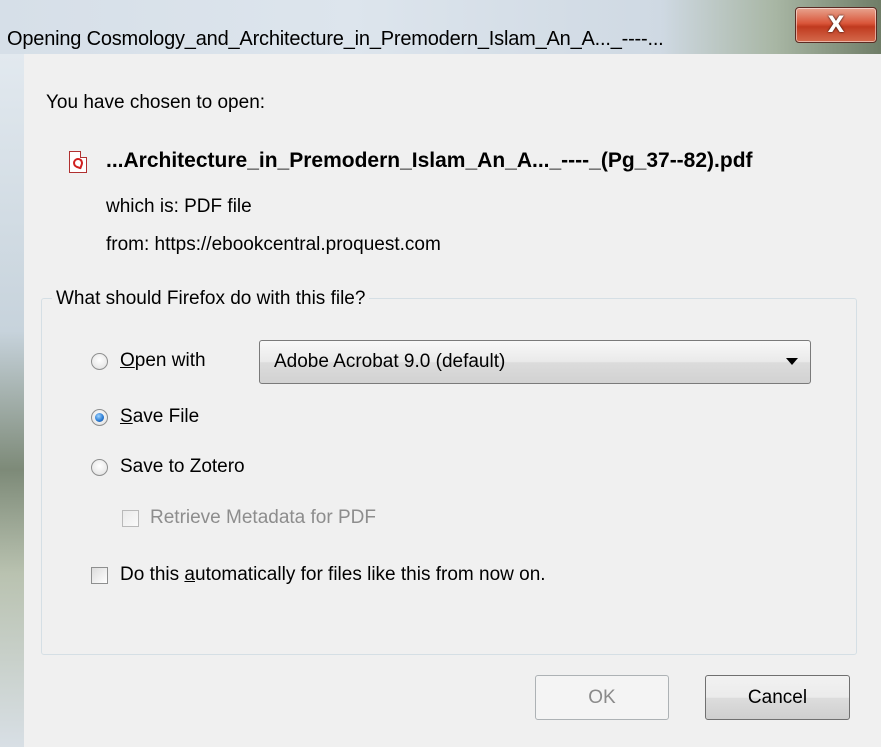 This screenshot has height=747, width=881. What do you see at coordinates (182, 467) in the screenshot?
I see `save-to-zotero-label: Save to Zotero` at bounding box center [182, 467].